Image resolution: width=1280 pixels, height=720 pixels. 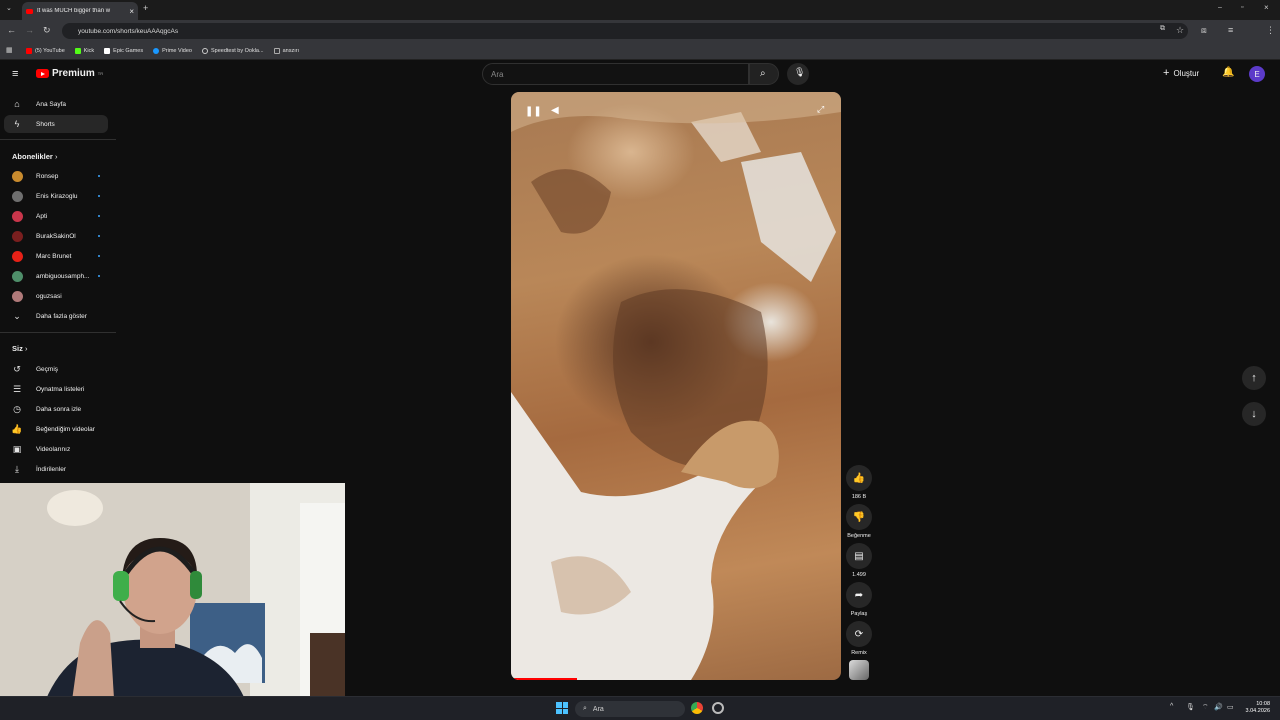 What do you see at coordinates (544, 679) in the screenshot?
I see `video-progress-bar` at bounding box center [544, 679].